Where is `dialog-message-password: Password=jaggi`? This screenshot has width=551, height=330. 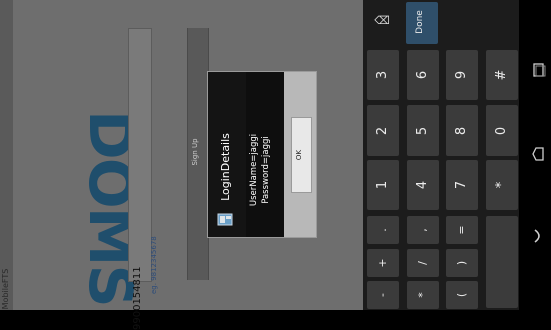 dialog-message-password: Password=jaggi is located at coordinates (266, 170).